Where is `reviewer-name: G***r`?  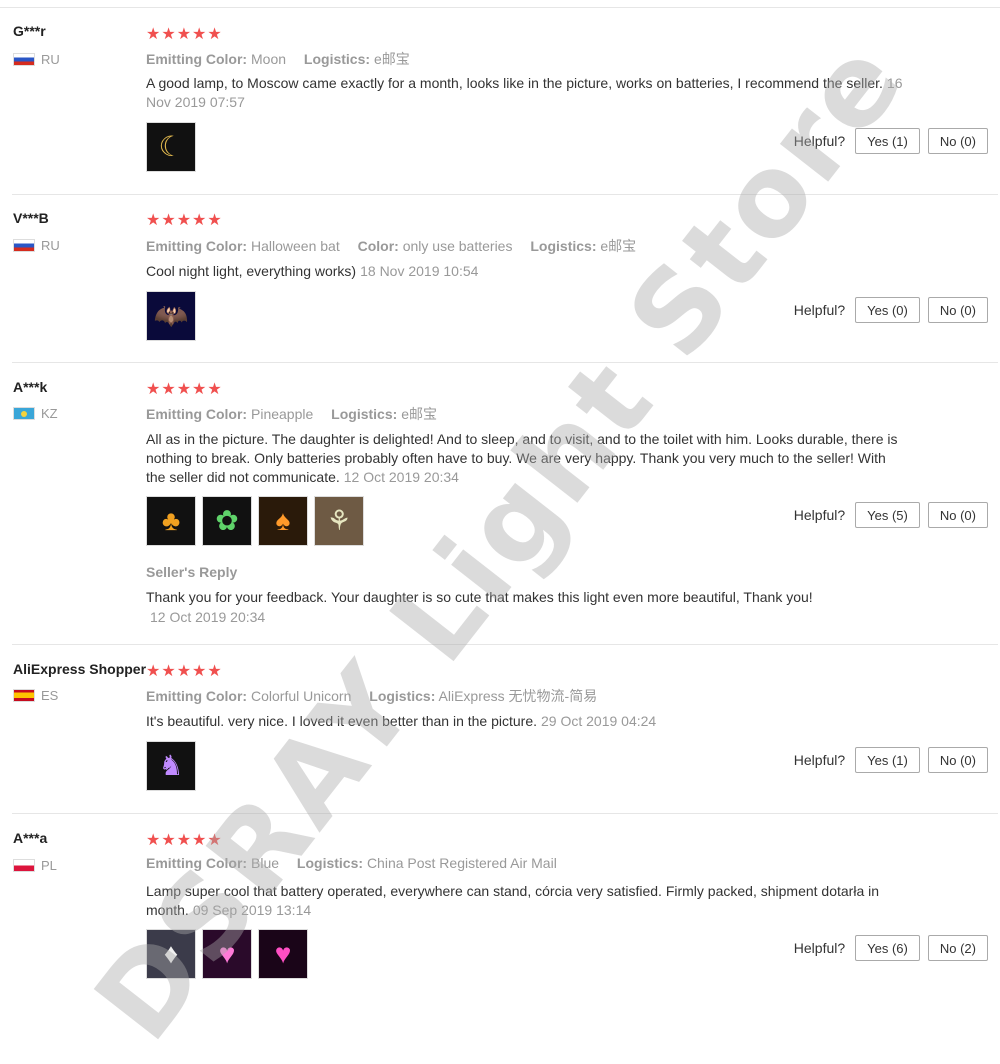
reviewer-name: G***r is located at coordinates (29, 31).